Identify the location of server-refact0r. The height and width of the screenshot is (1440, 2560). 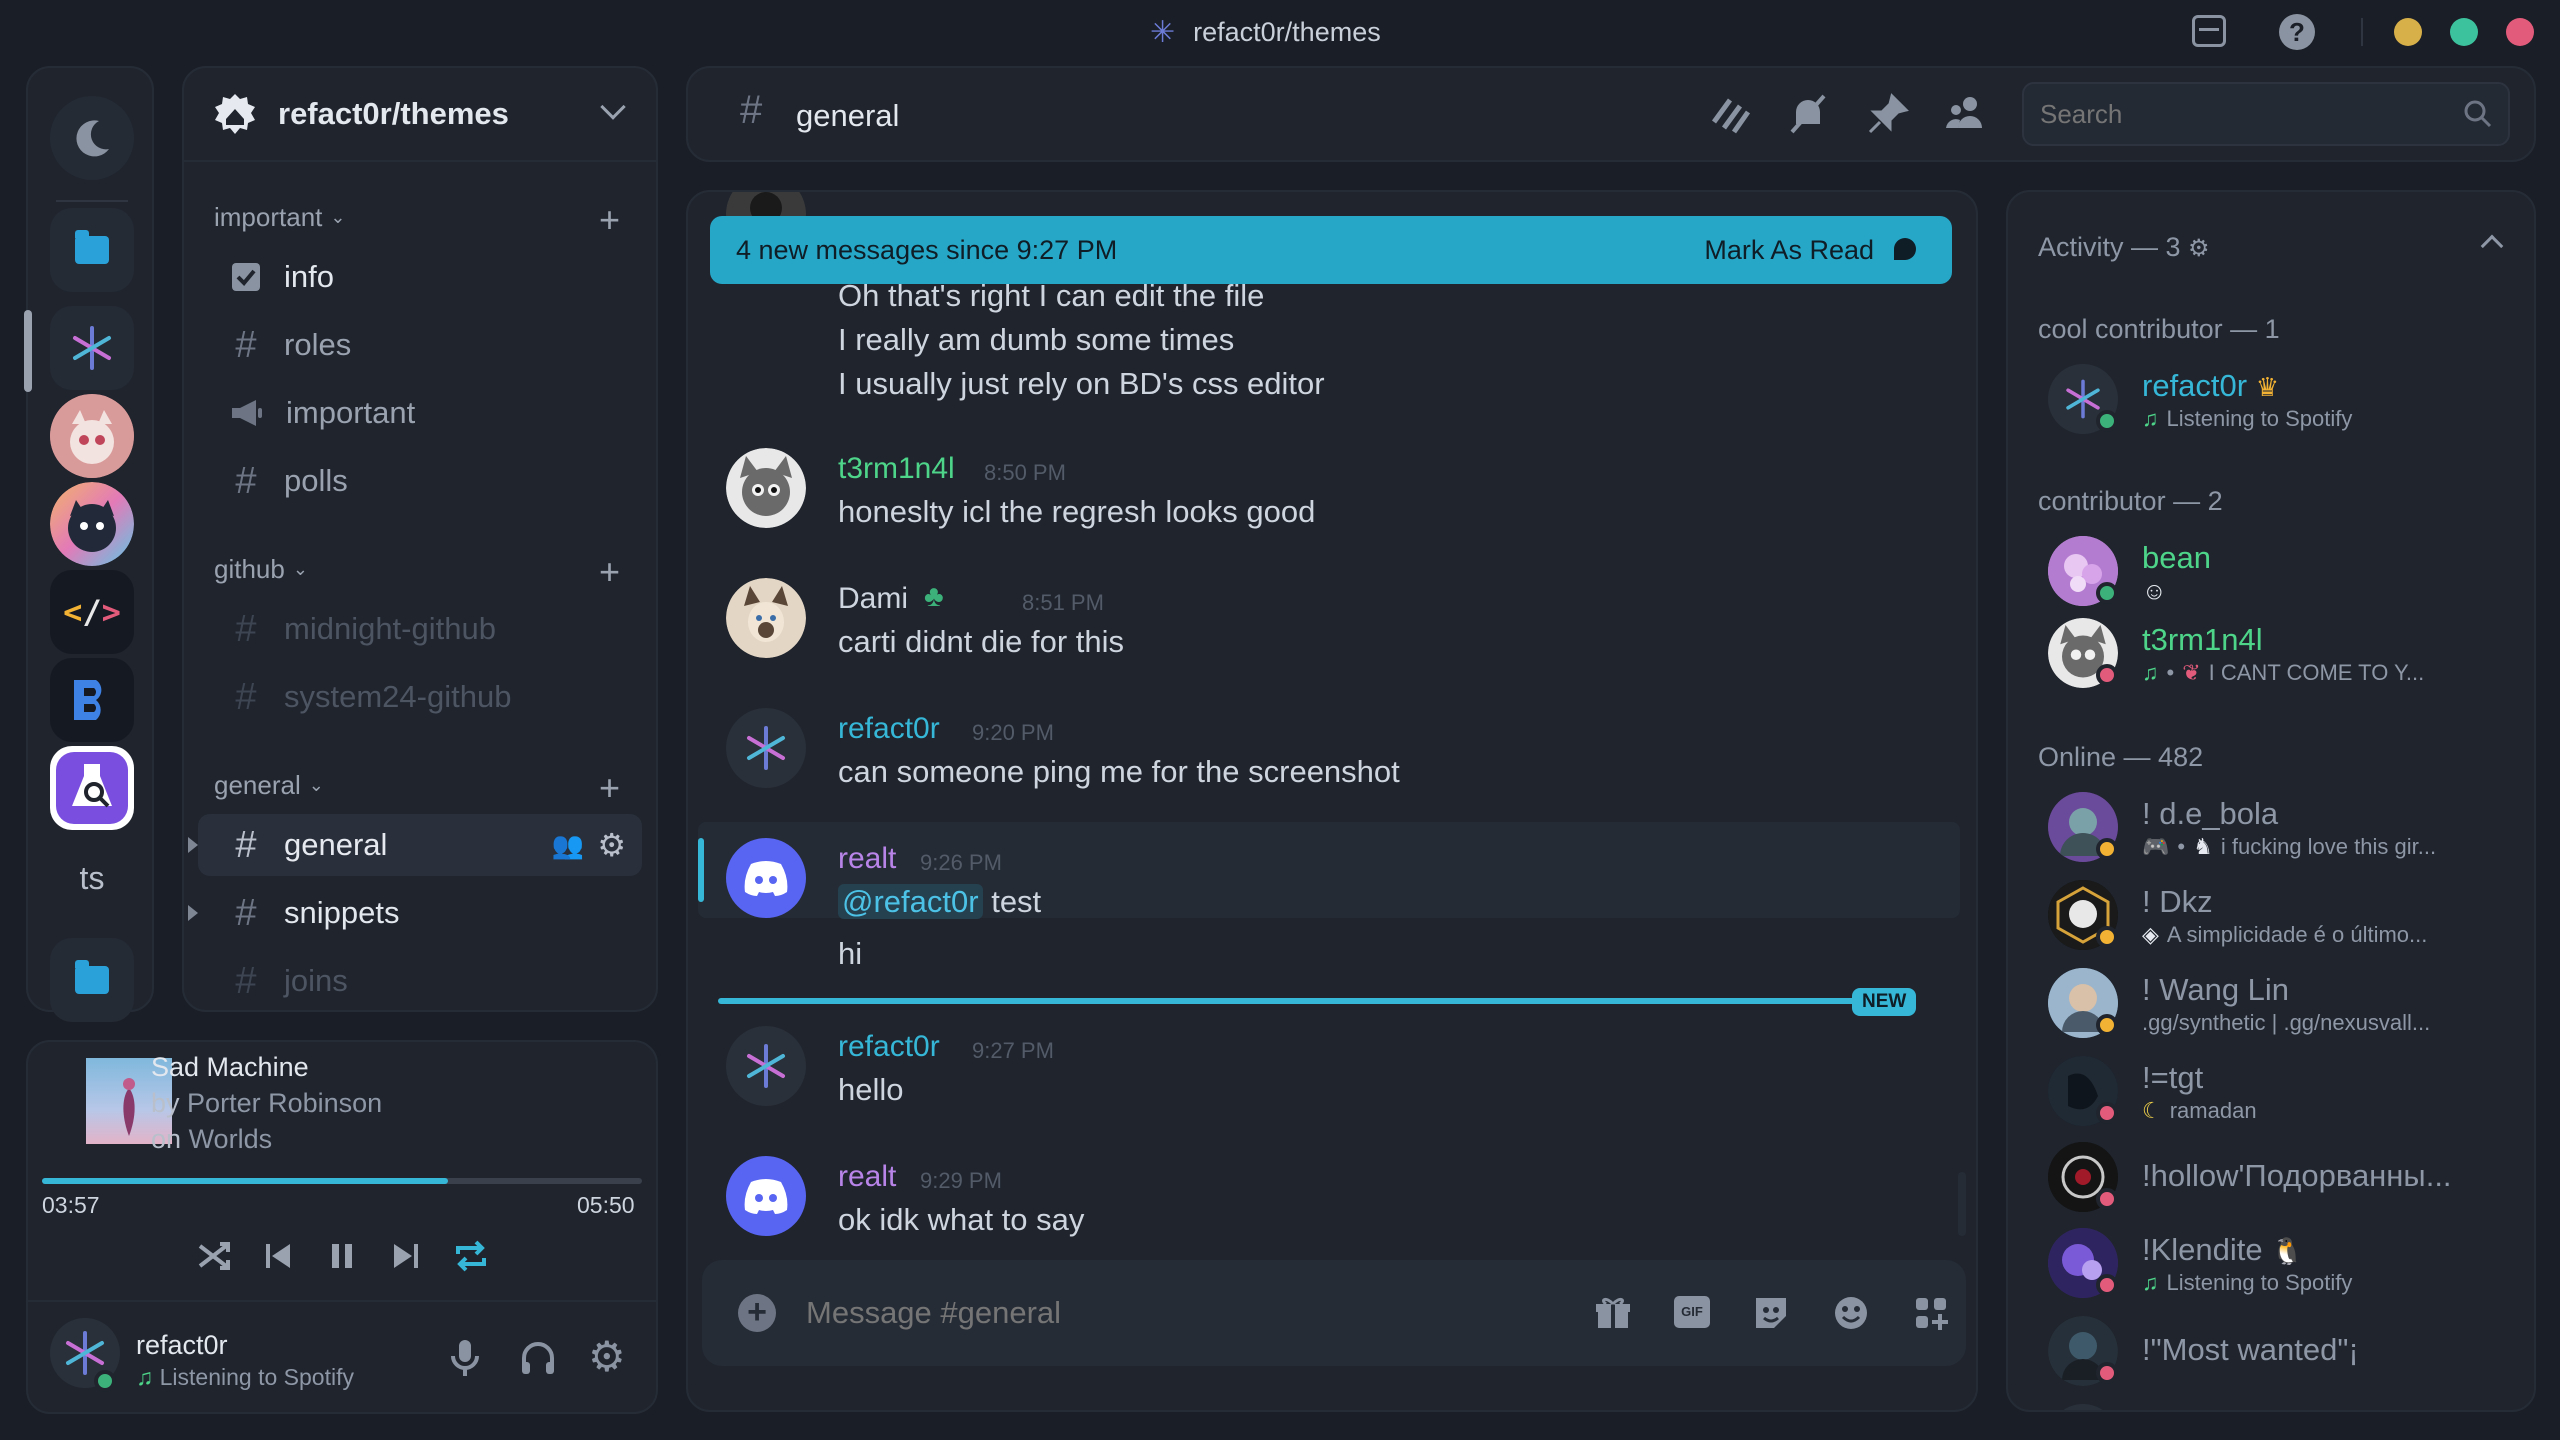
(92, 348).